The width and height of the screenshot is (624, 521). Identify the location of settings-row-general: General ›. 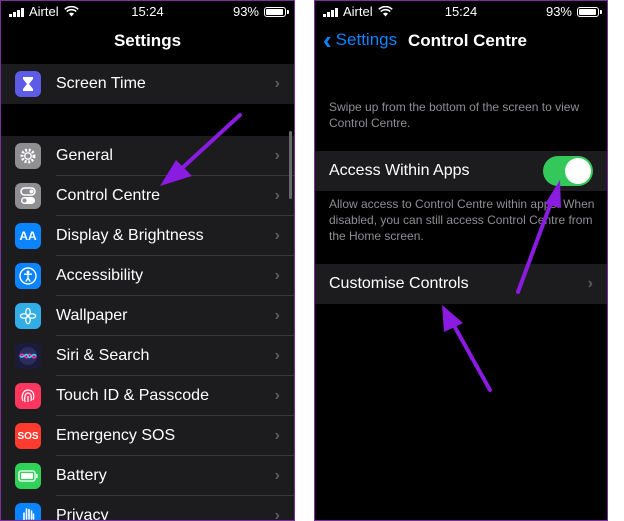
(147, 156).